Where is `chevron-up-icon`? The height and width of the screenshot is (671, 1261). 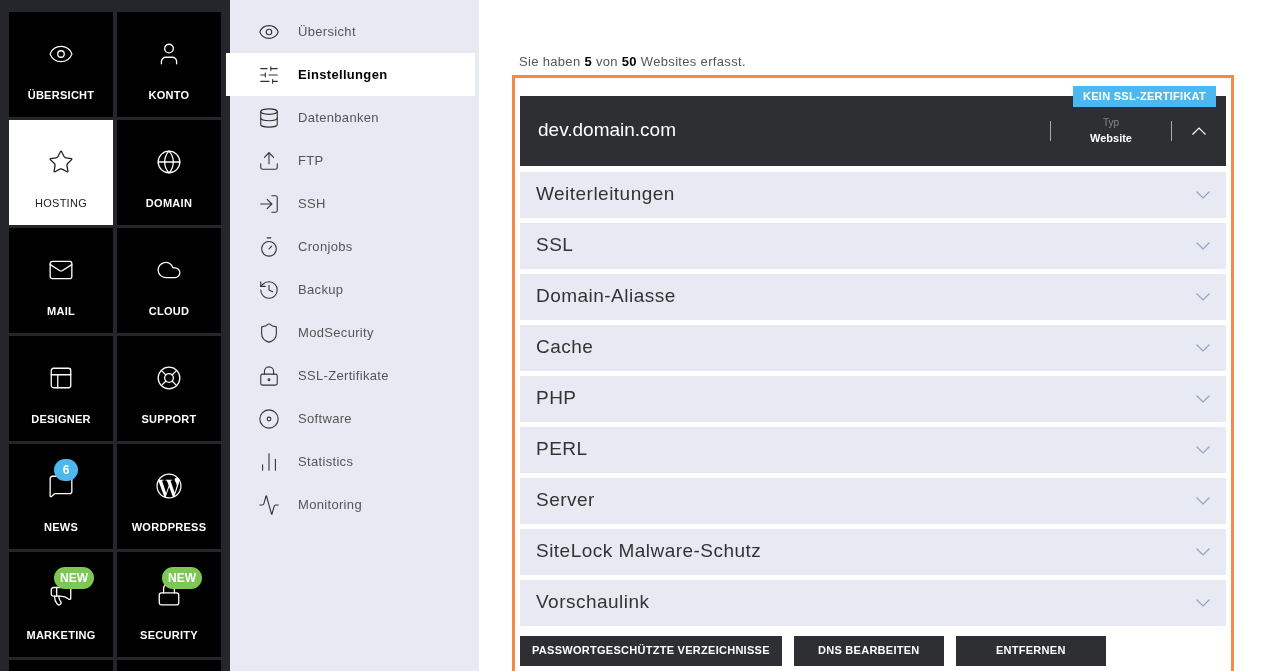
chevron-up-icon is located at coordinates (1199, 130).